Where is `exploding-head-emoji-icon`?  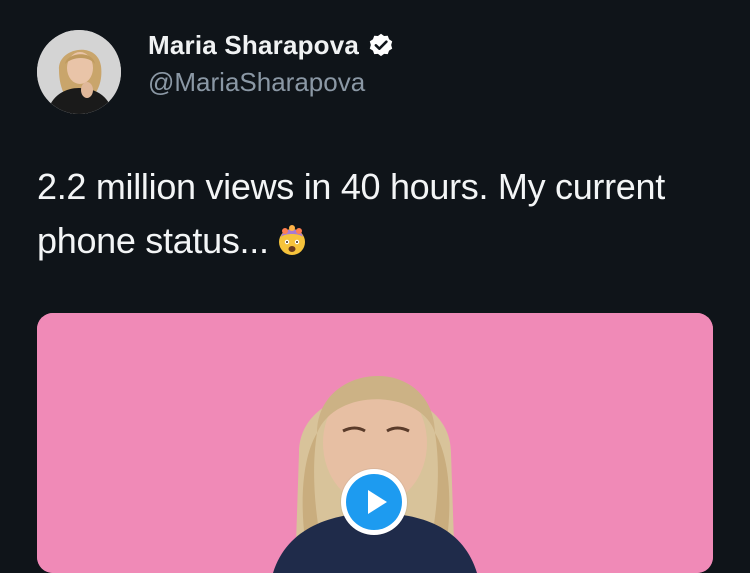 exploding-head-emoji-icon is located at coordinates (292, 236).